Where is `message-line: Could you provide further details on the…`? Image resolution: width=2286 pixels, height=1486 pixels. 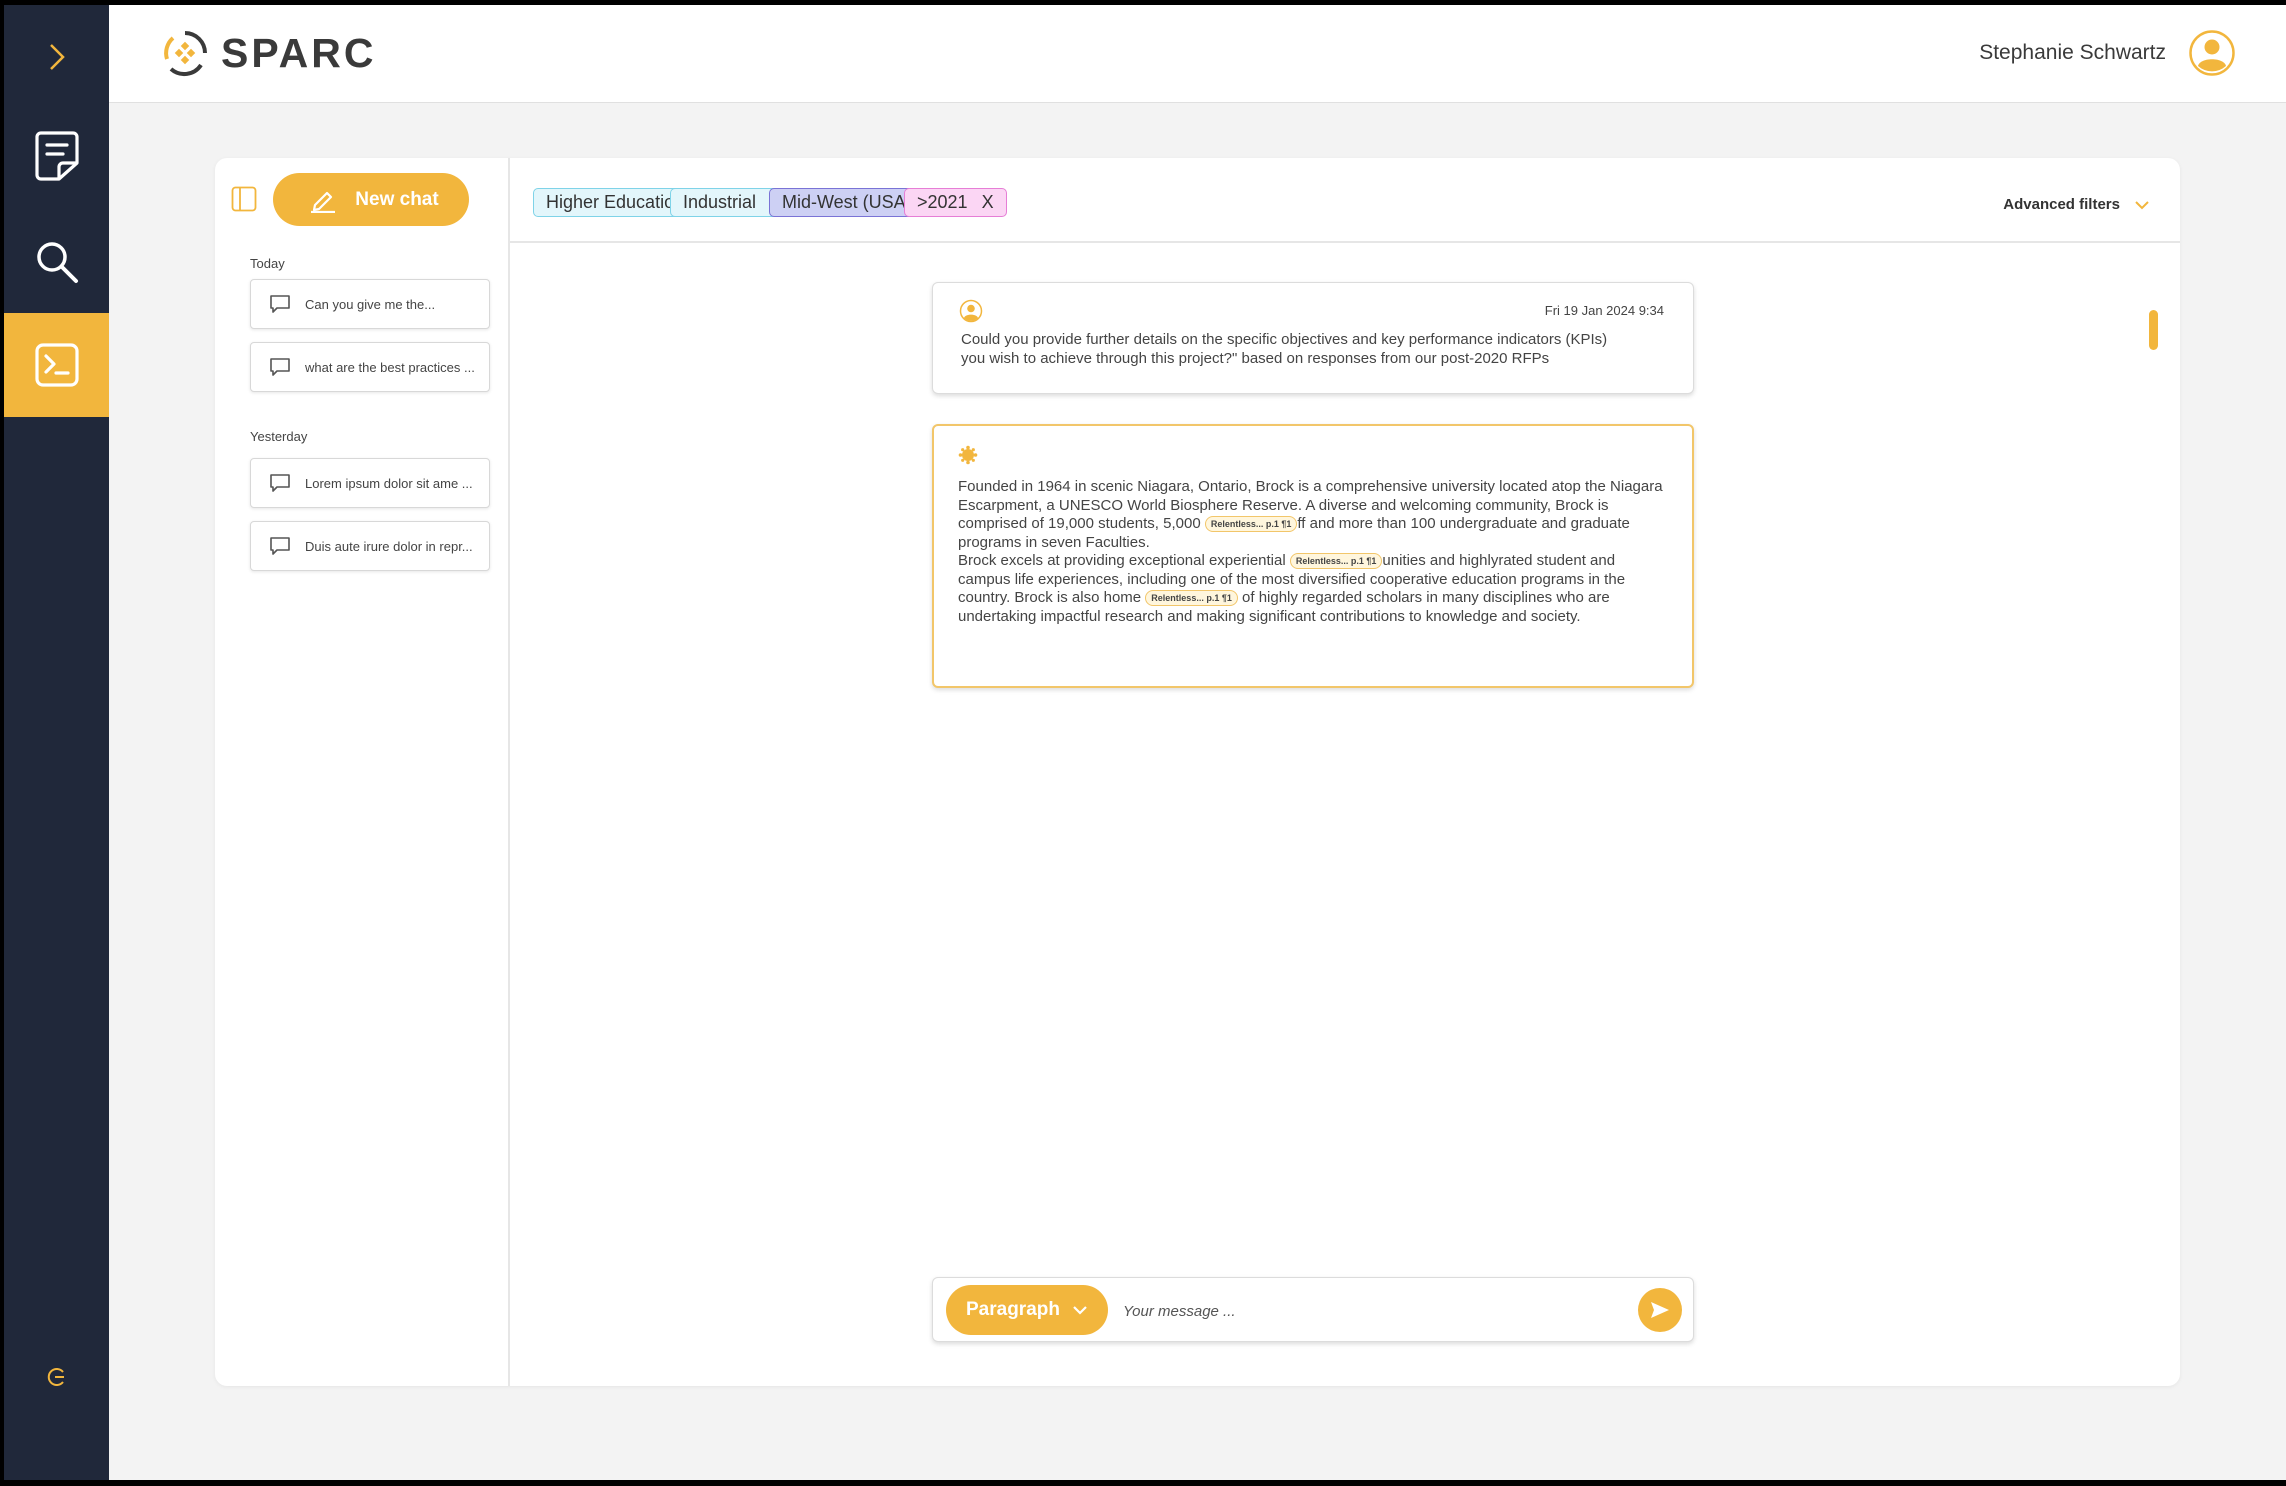
message-line: Could you provide further details on the… is located at coordinates (1284, 339).